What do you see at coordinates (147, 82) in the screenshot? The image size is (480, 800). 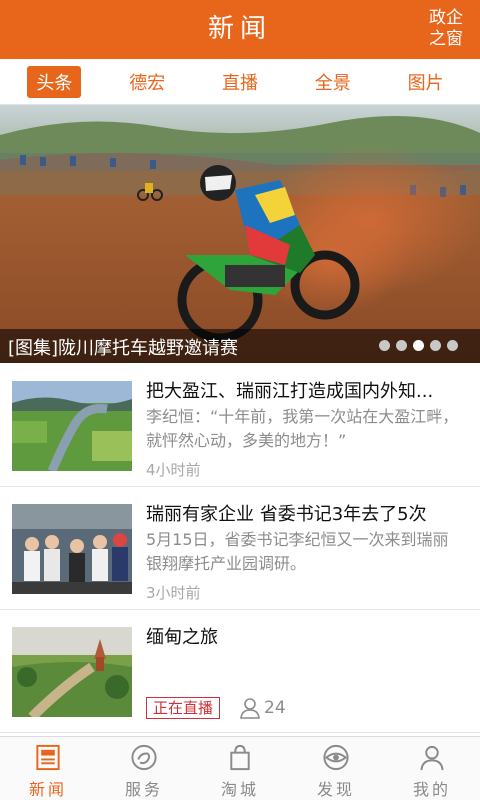 I see `tab-dehong: 德宏` at bounding box center [147, 82].